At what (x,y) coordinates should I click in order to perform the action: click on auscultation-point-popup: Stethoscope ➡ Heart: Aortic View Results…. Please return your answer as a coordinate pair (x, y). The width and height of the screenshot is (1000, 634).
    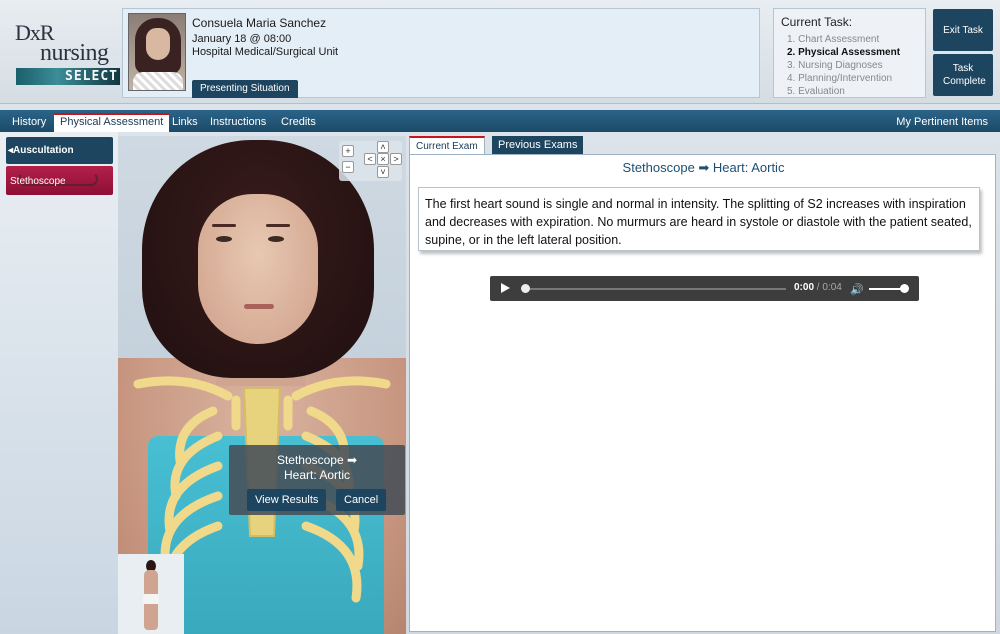
    Looking at the image, I should click on (317, 480).